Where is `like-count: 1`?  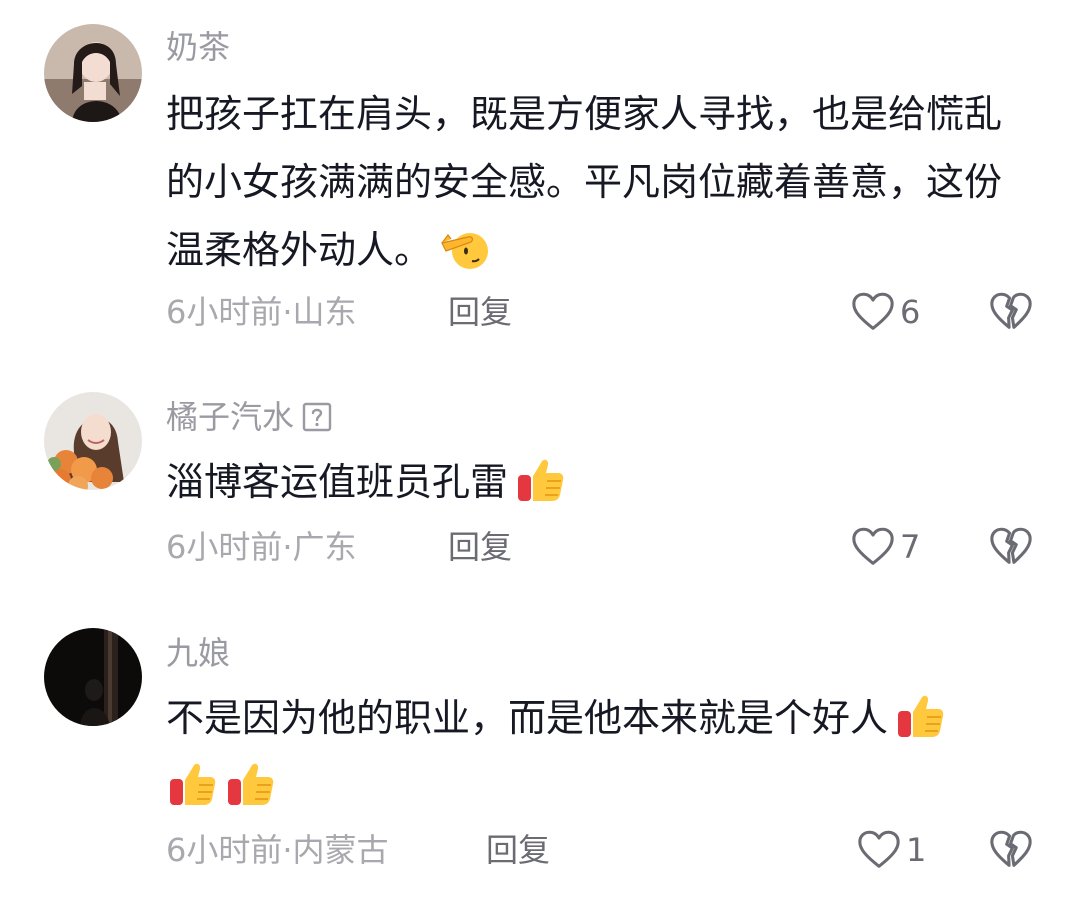 like-count: 1 is located at coordinates (916, 850).